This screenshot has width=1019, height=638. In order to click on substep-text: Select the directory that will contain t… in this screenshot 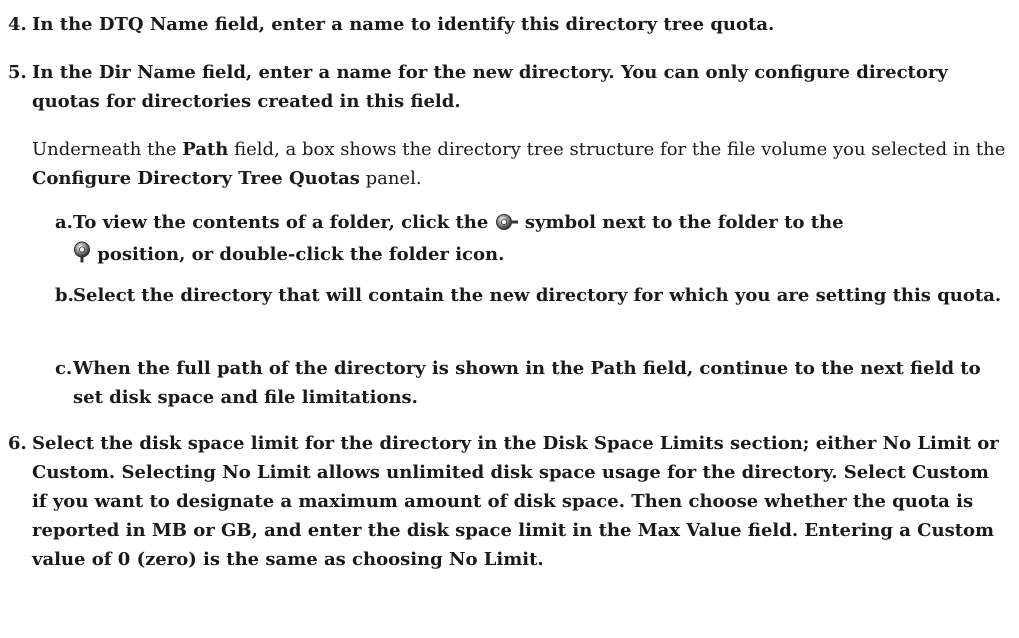, I will do `click(537, 295)`.